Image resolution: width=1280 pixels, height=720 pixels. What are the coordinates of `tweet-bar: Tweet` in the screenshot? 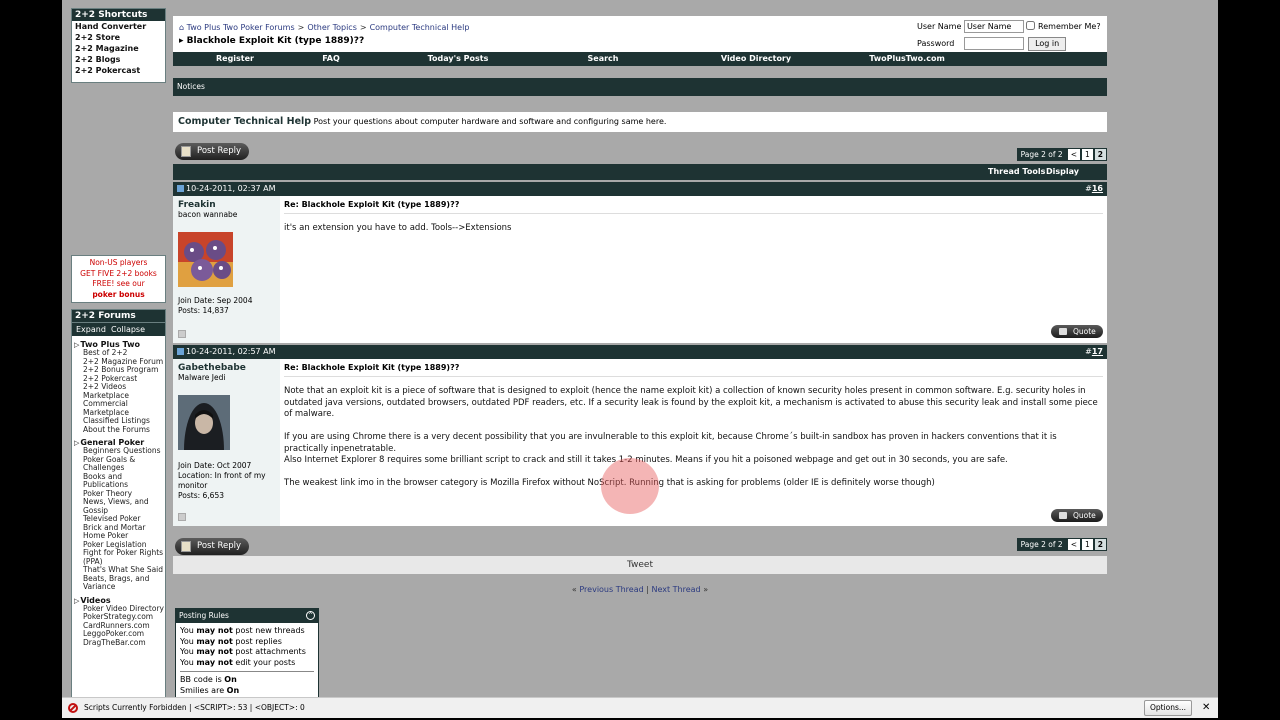 It's located at (640, 565).